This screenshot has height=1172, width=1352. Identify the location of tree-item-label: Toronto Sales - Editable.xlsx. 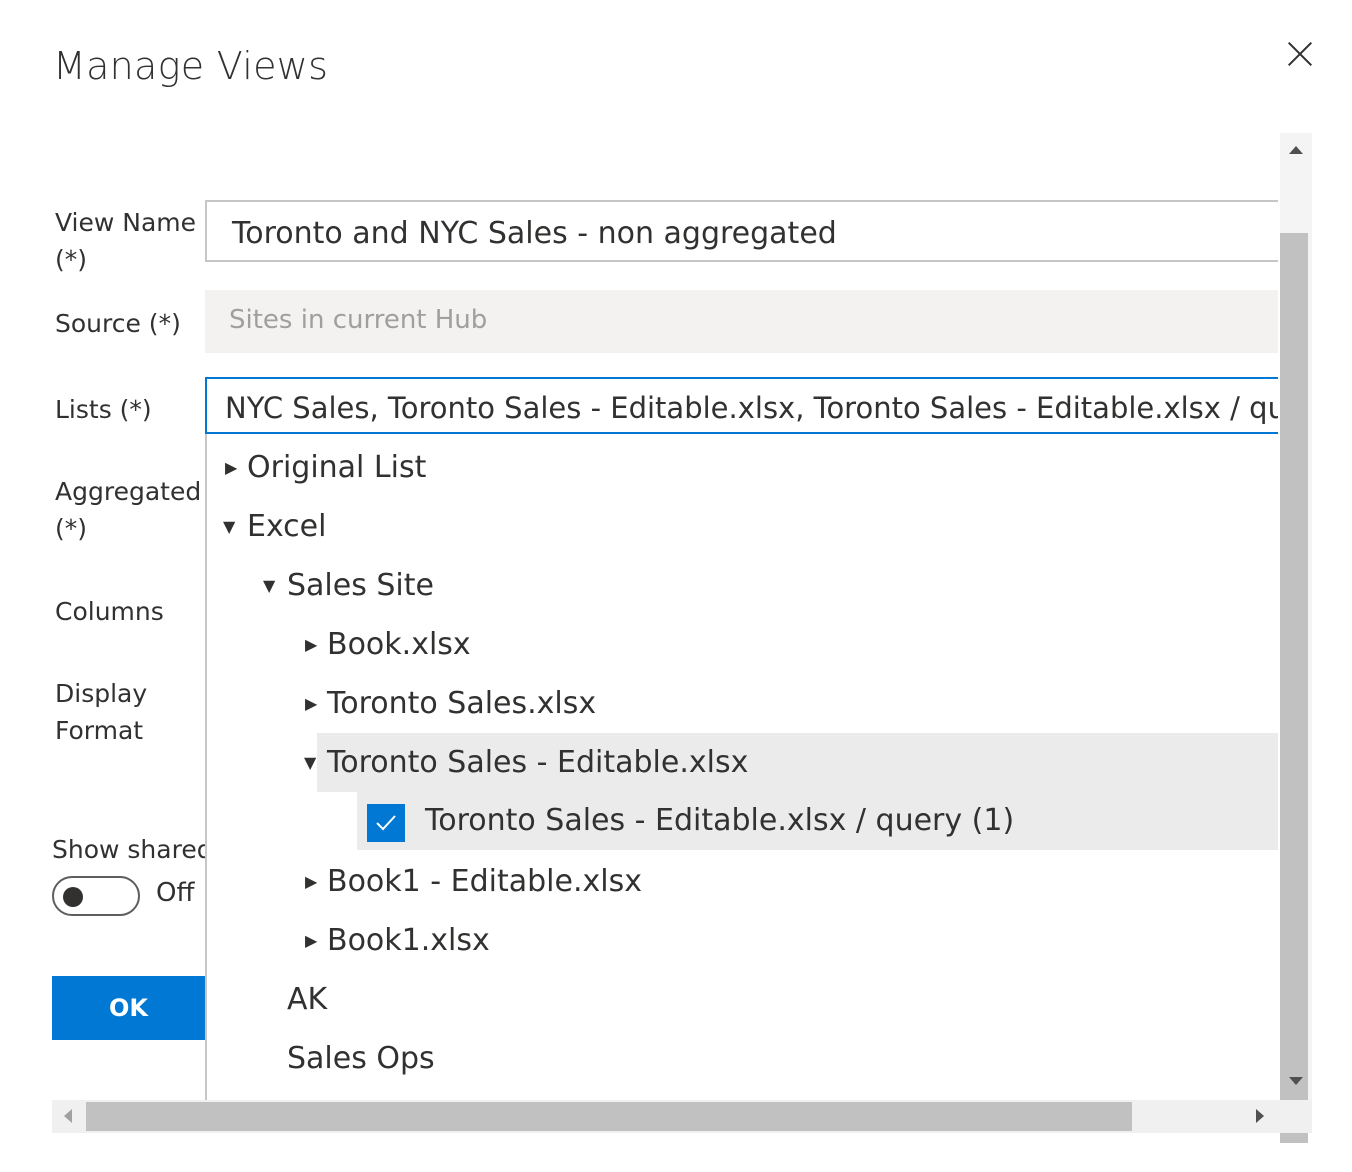
(538, 762).